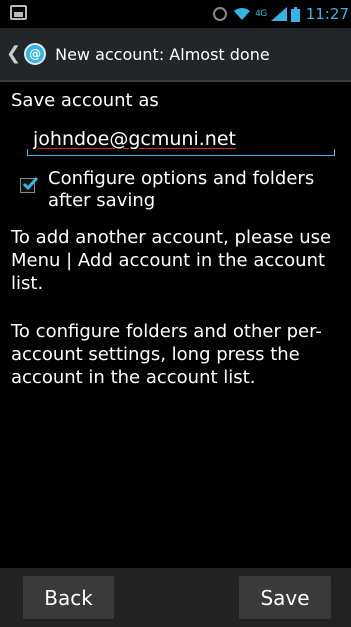 The image size is (351, 627). I want to click on action-bar: ❮ @ New account: Almost done, so click(175, 55).